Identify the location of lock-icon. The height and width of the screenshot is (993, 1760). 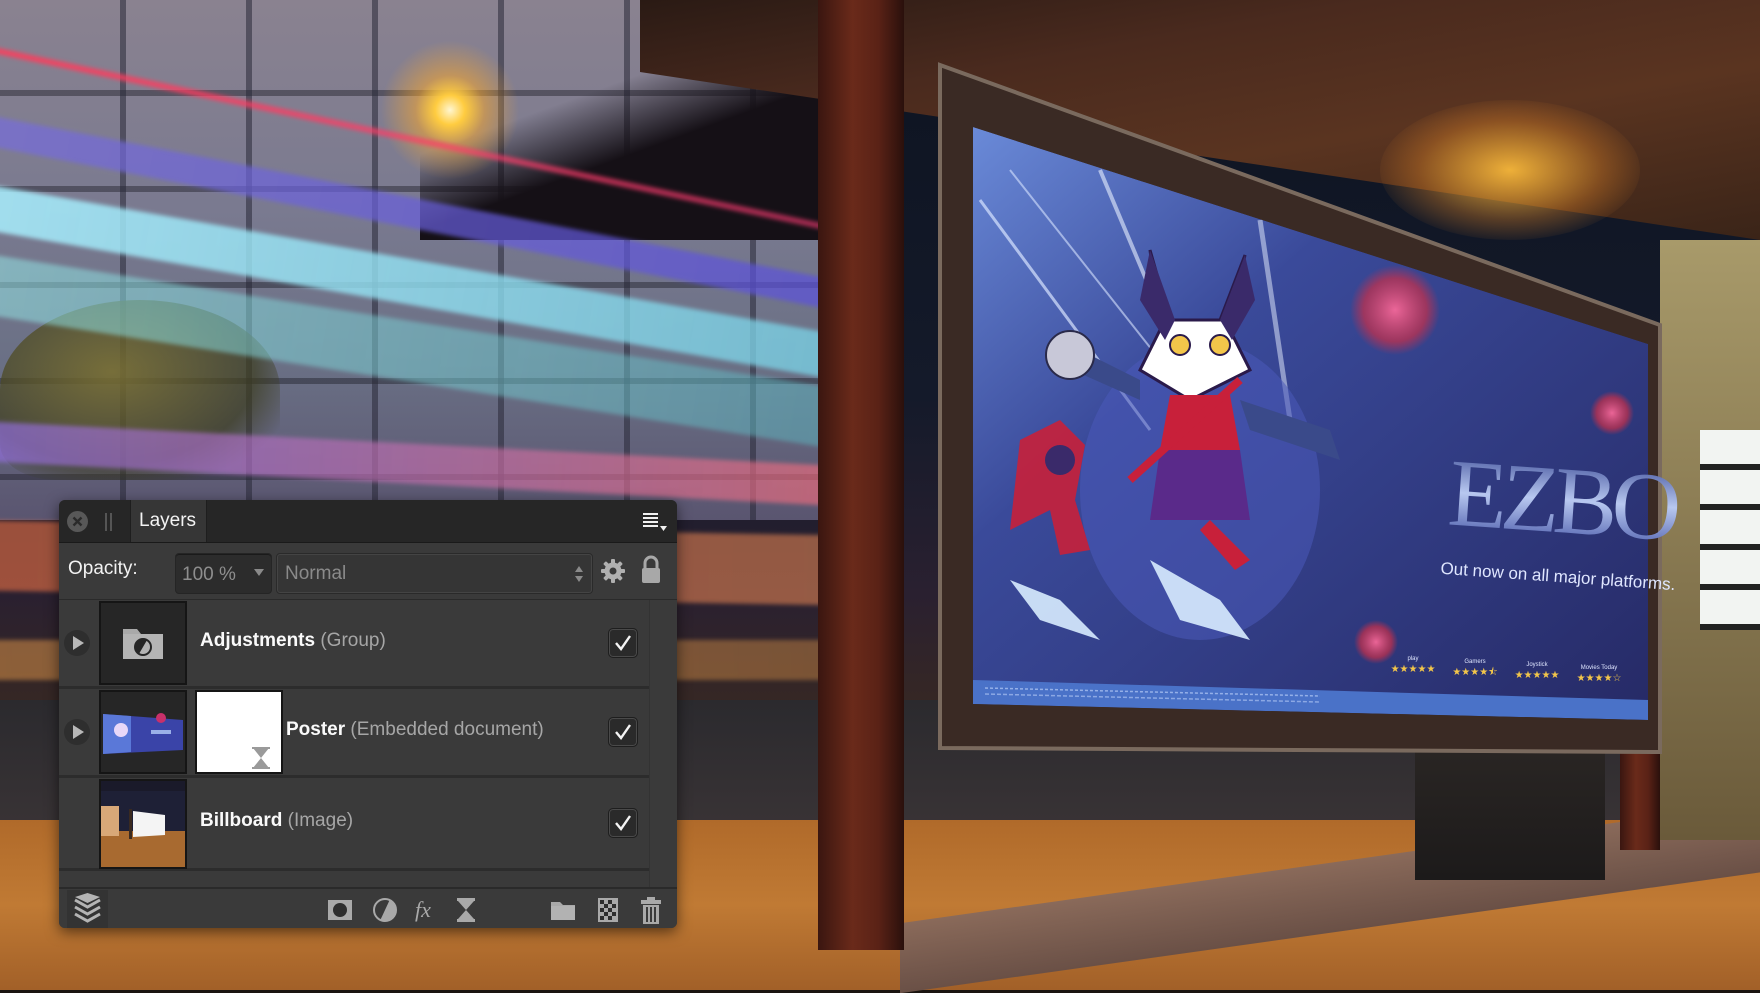
(651, 569).